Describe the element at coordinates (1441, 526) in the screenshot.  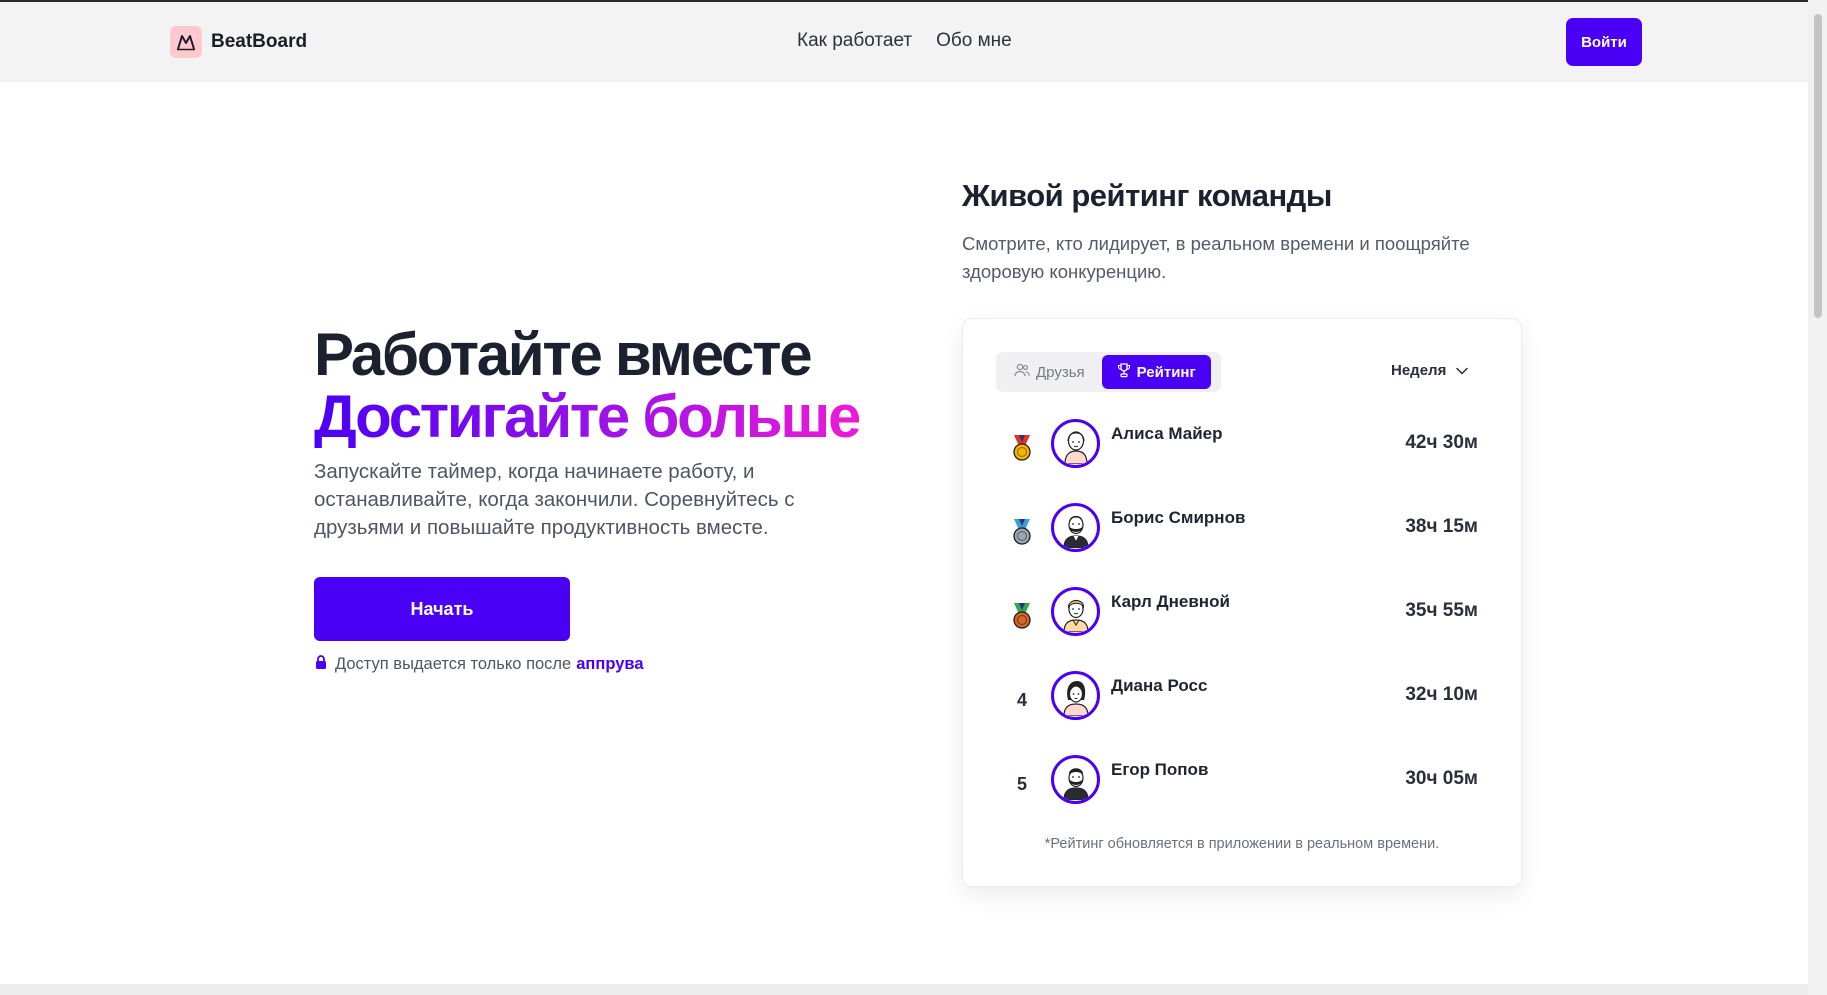
I see `leaderboard-time: 38ч 15м` at that location.